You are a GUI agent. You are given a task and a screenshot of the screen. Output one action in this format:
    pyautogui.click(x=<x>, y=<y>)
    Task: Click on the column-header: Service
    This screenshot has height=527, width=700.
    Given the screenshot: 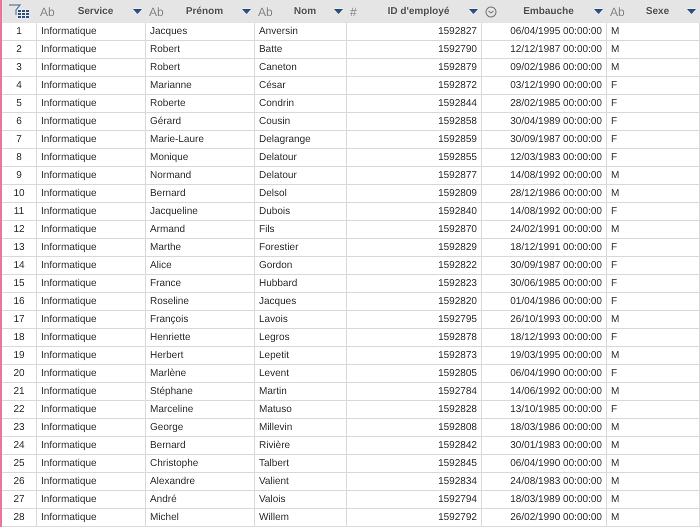 What is the action you would take?
    pyautogui.click(x=95, y=11)
    